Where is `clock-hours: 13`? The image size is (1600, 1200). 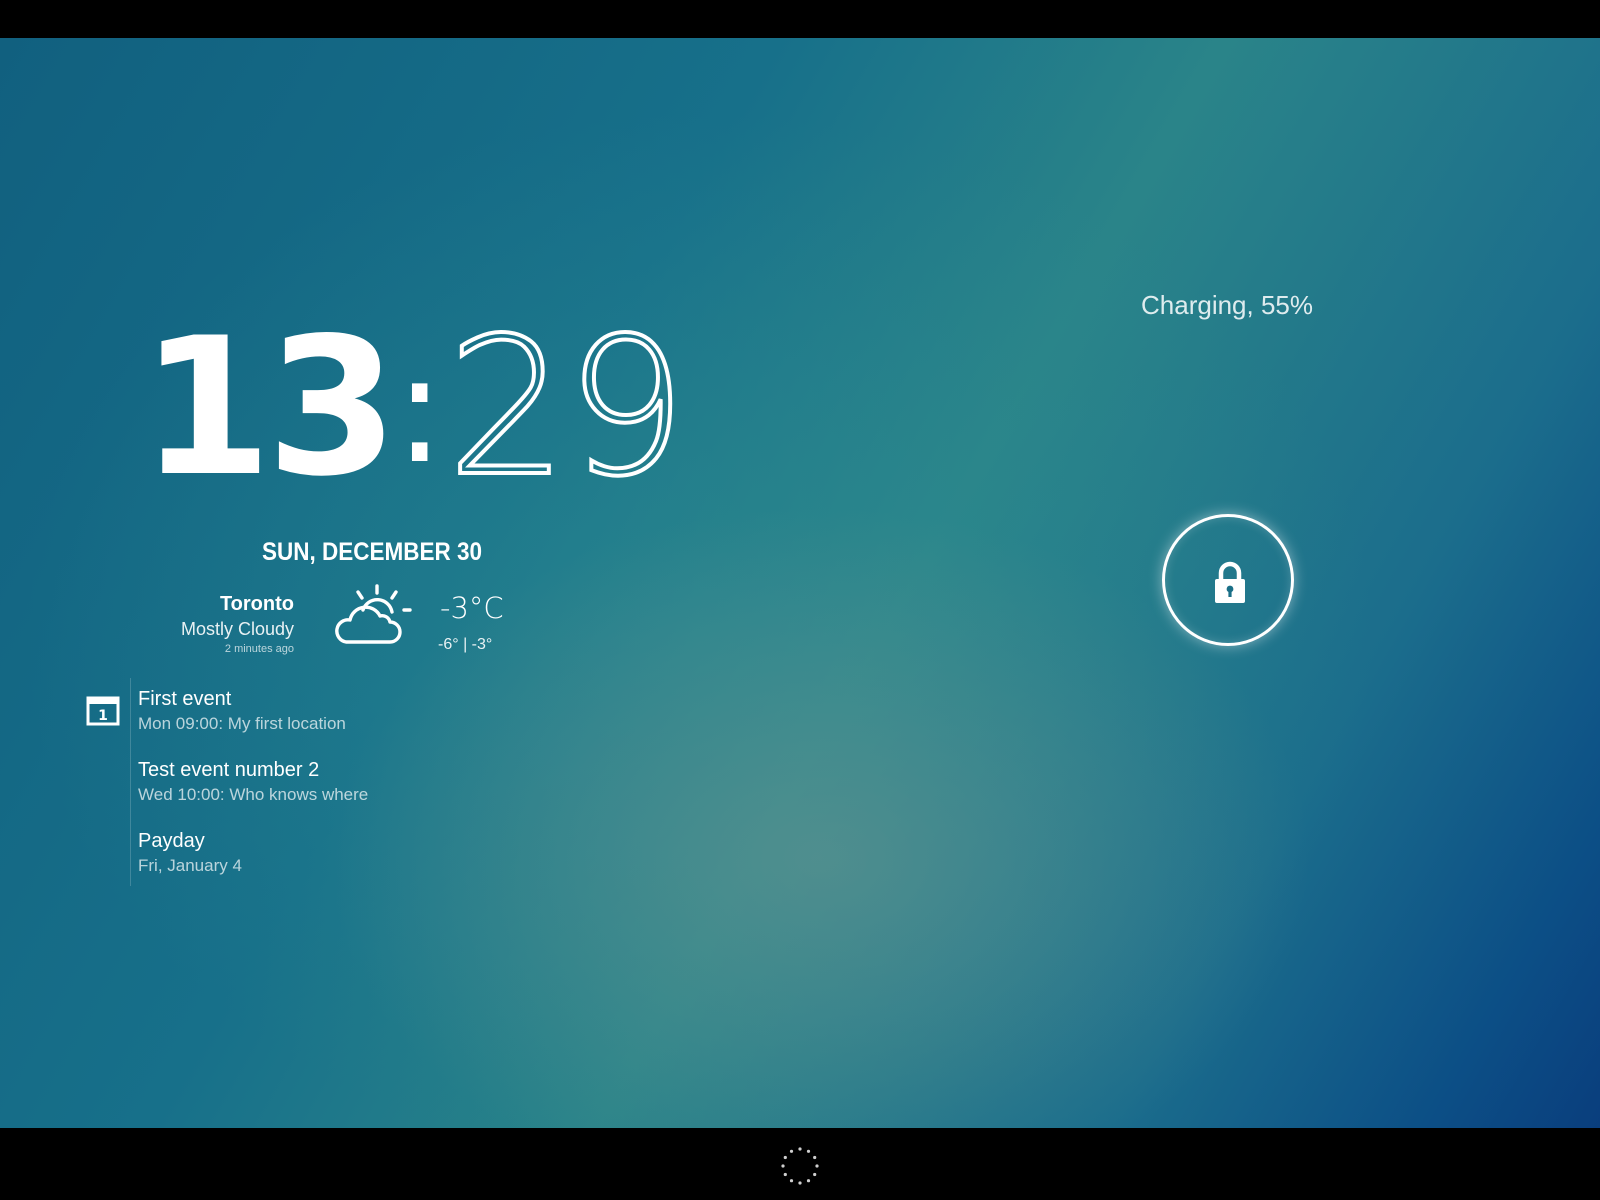
clock-hours: 13 is located at coordinates (269, 407).